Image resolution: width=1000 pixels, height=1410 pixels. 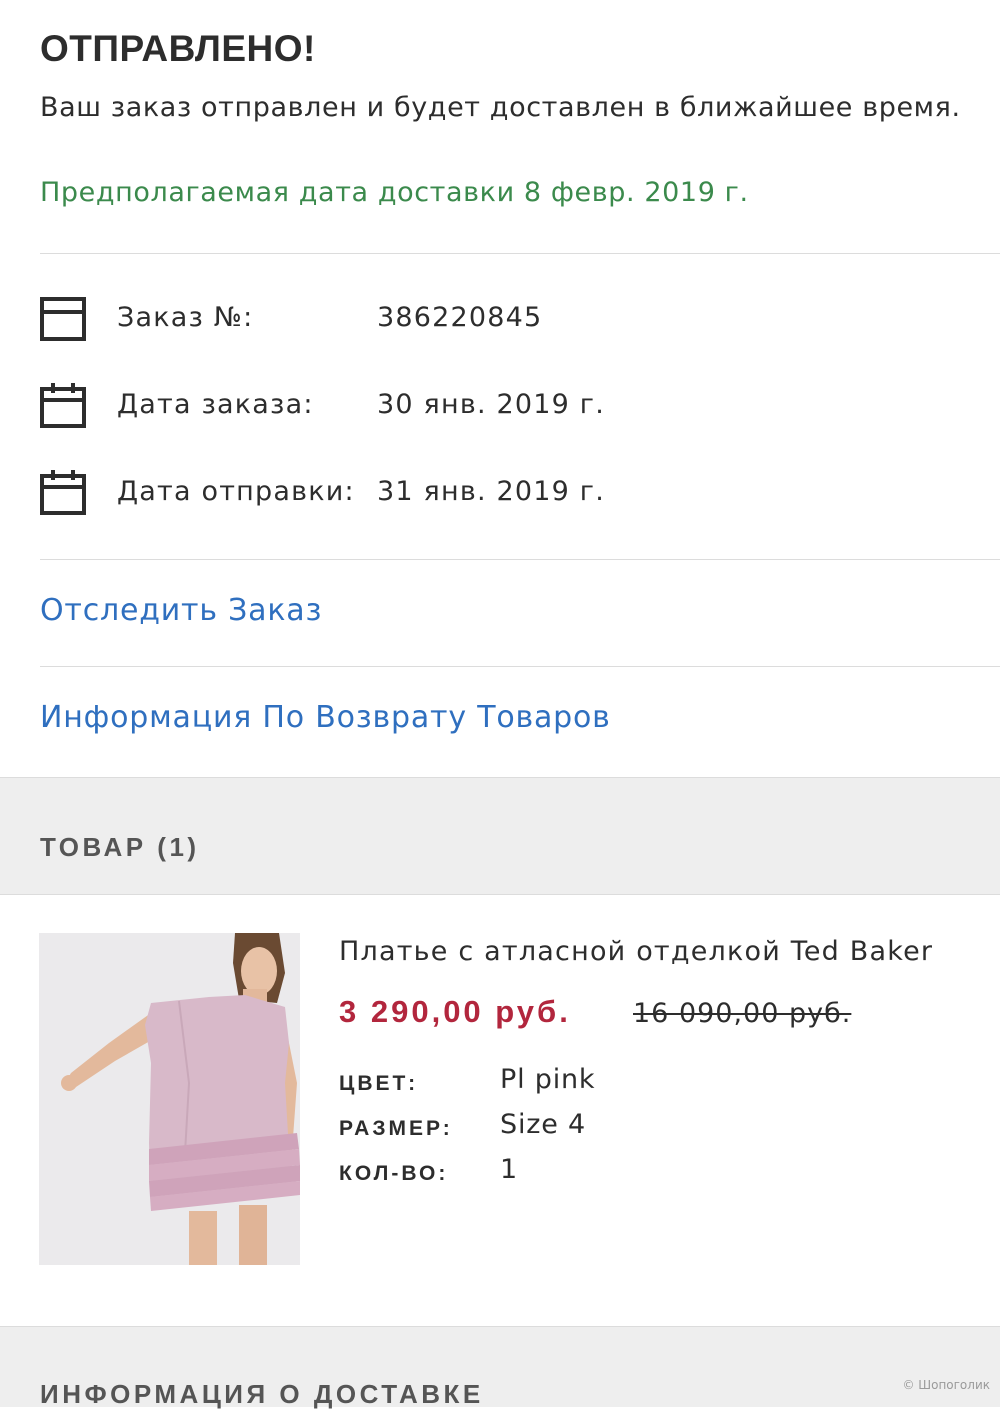 I want to click on size-label: РАЗМЕР:, so click(x=396, y=1128).